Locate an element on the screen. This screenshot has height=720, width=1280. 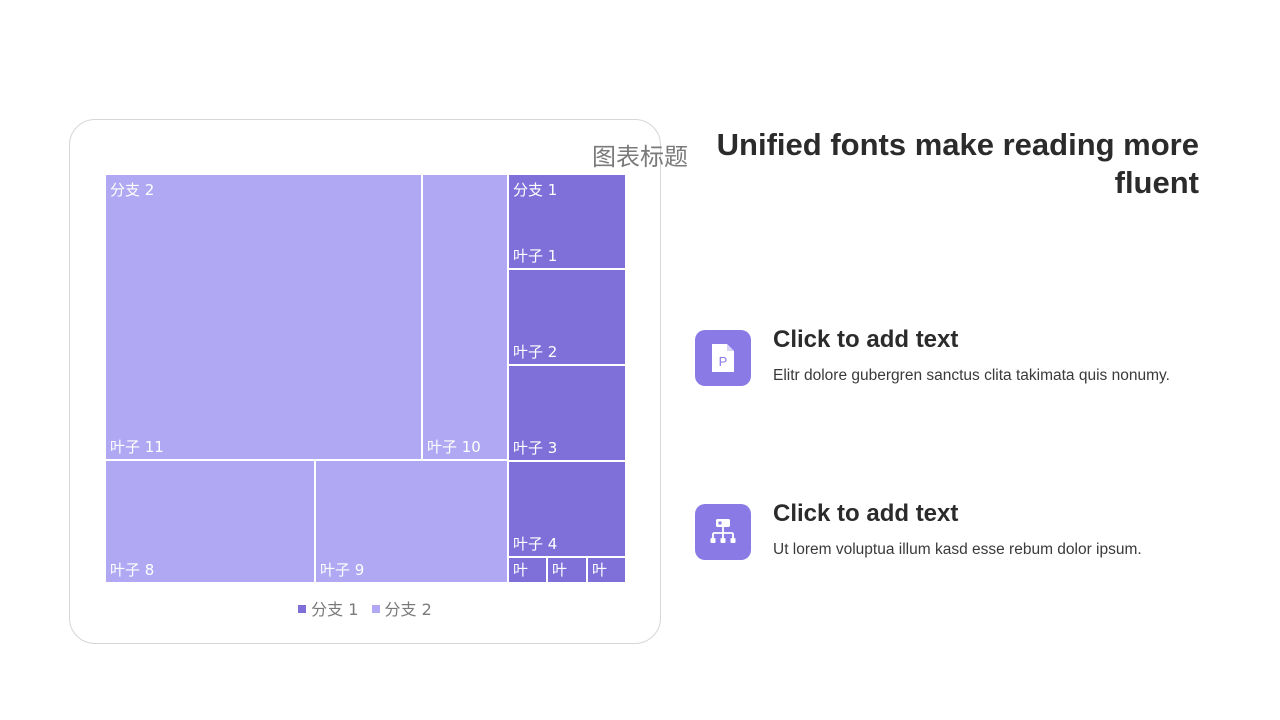
treemap-branch-label-1: 分支 1 is located at coordinates (535, 190).